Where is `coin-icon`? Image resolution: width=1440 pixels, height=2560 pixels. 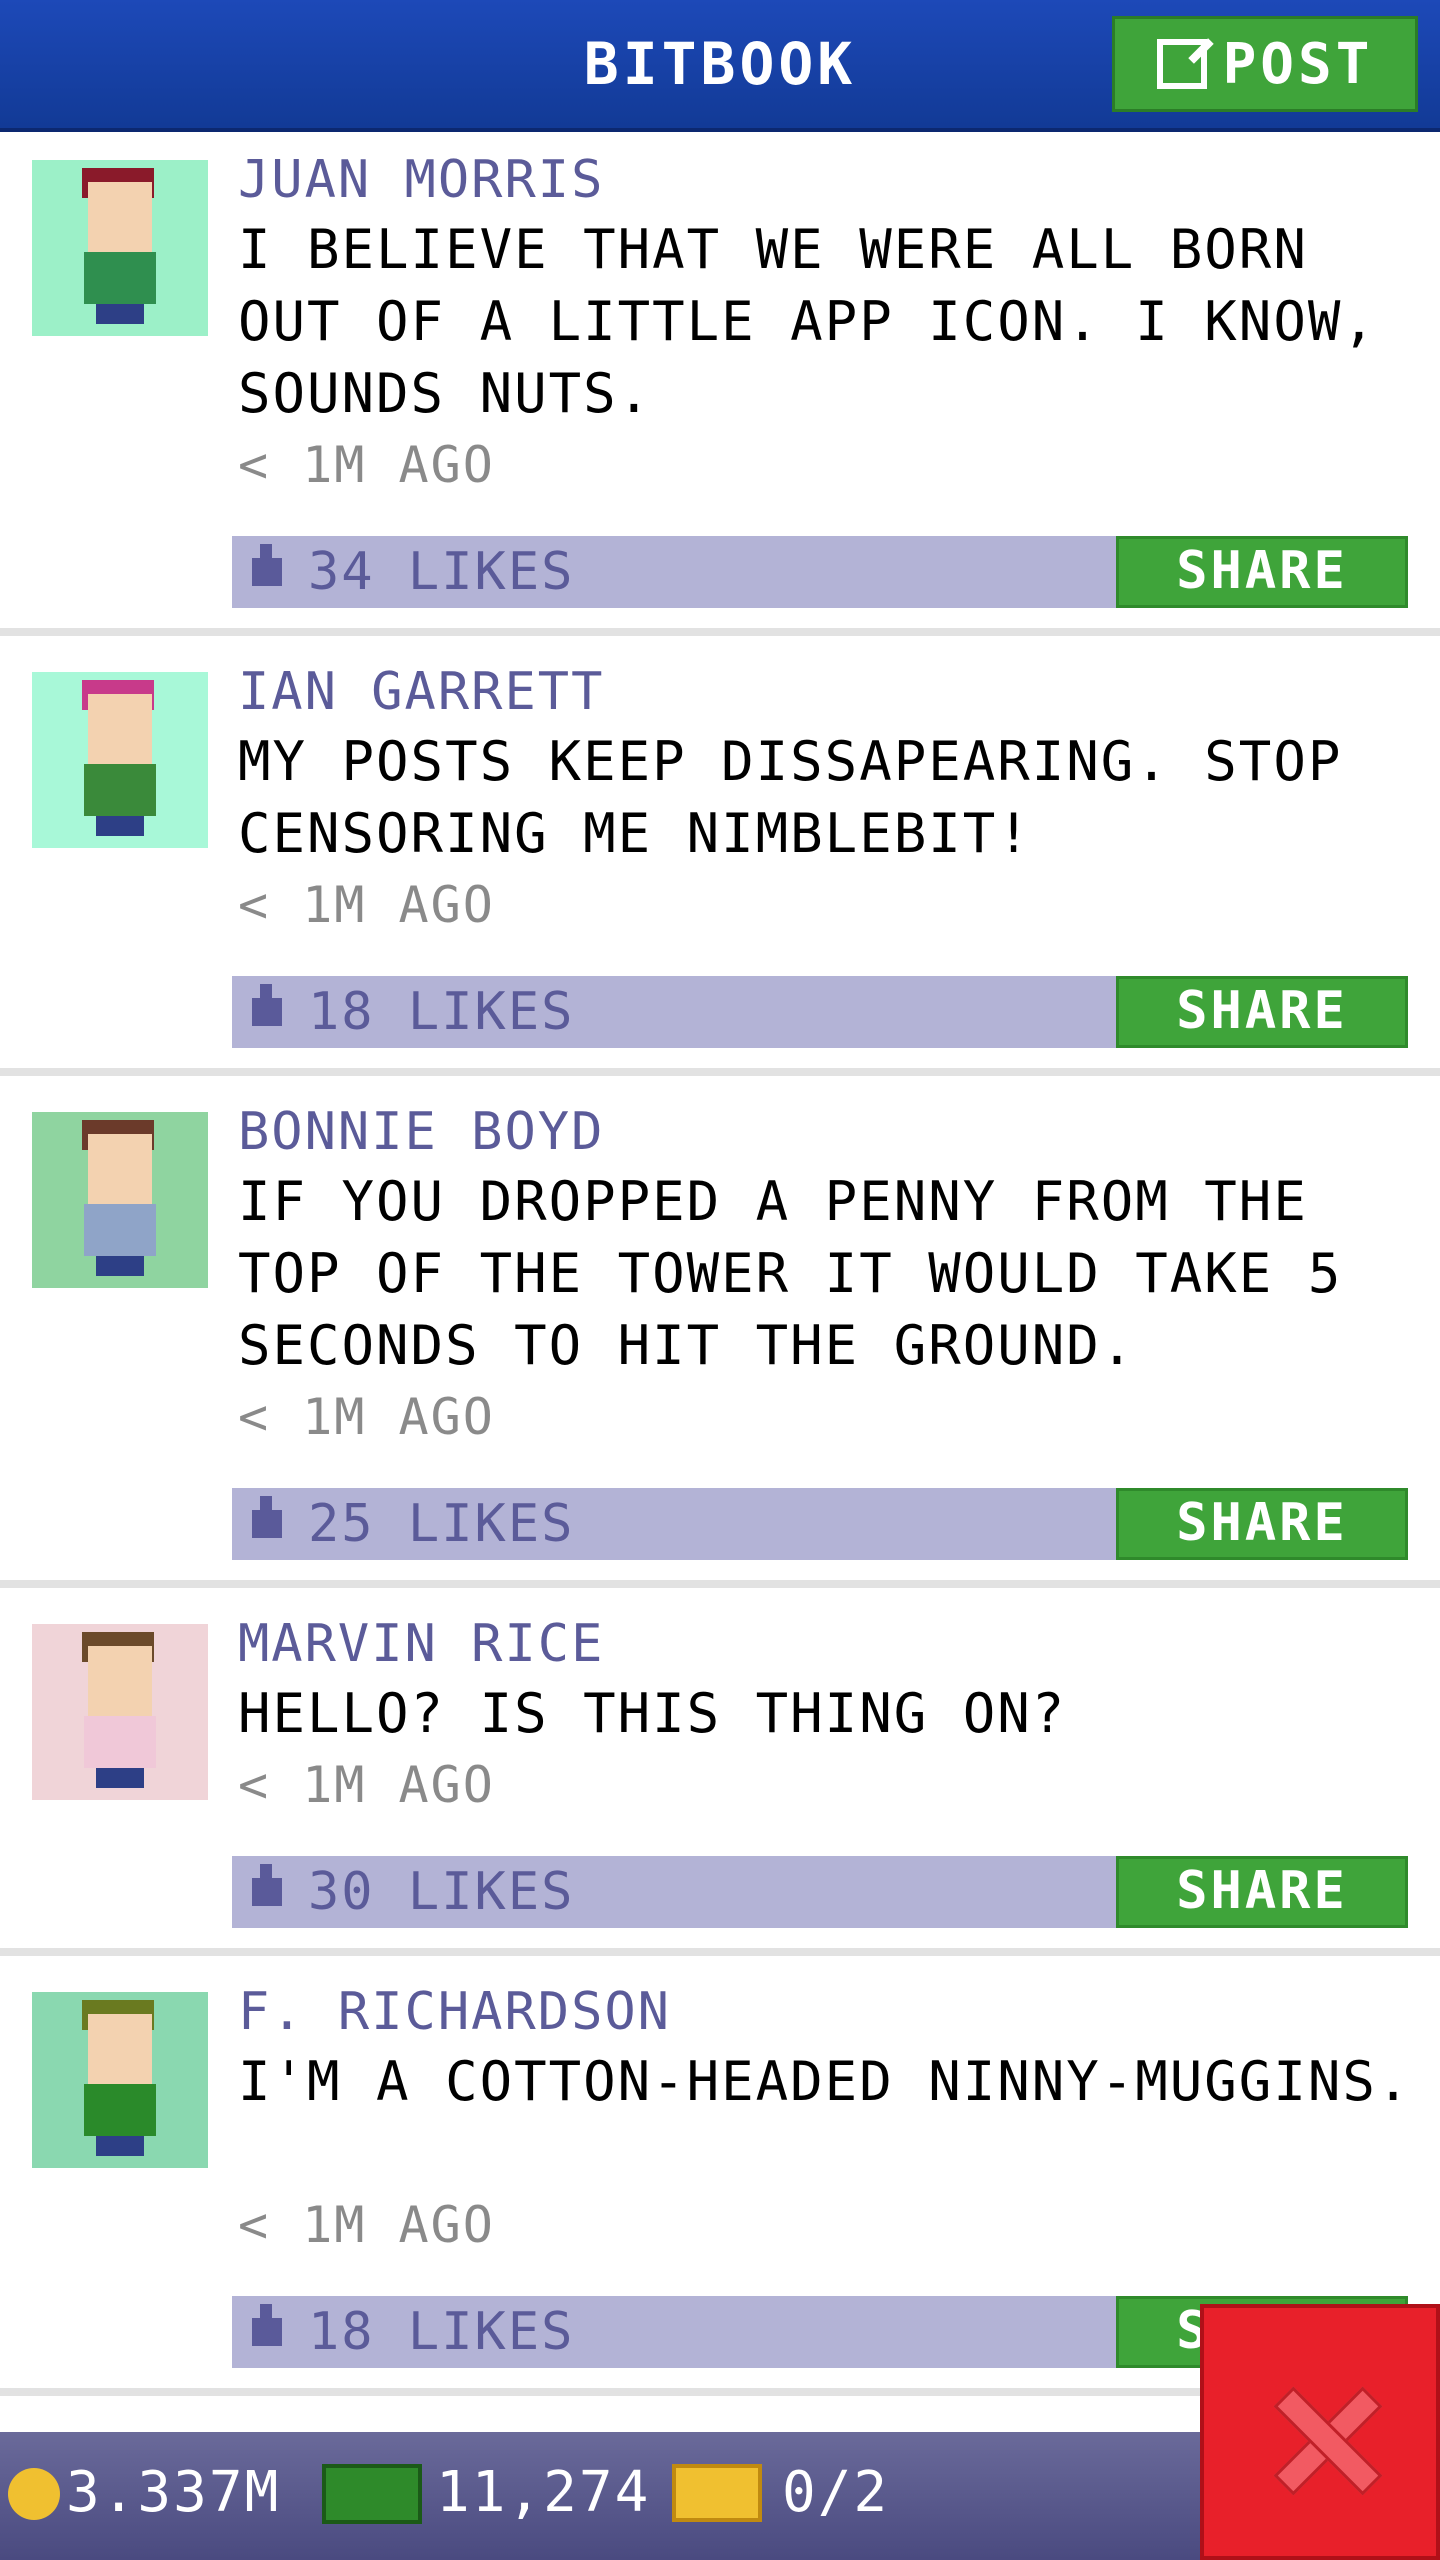 coin-icon is located at coordinates (34, 2494).